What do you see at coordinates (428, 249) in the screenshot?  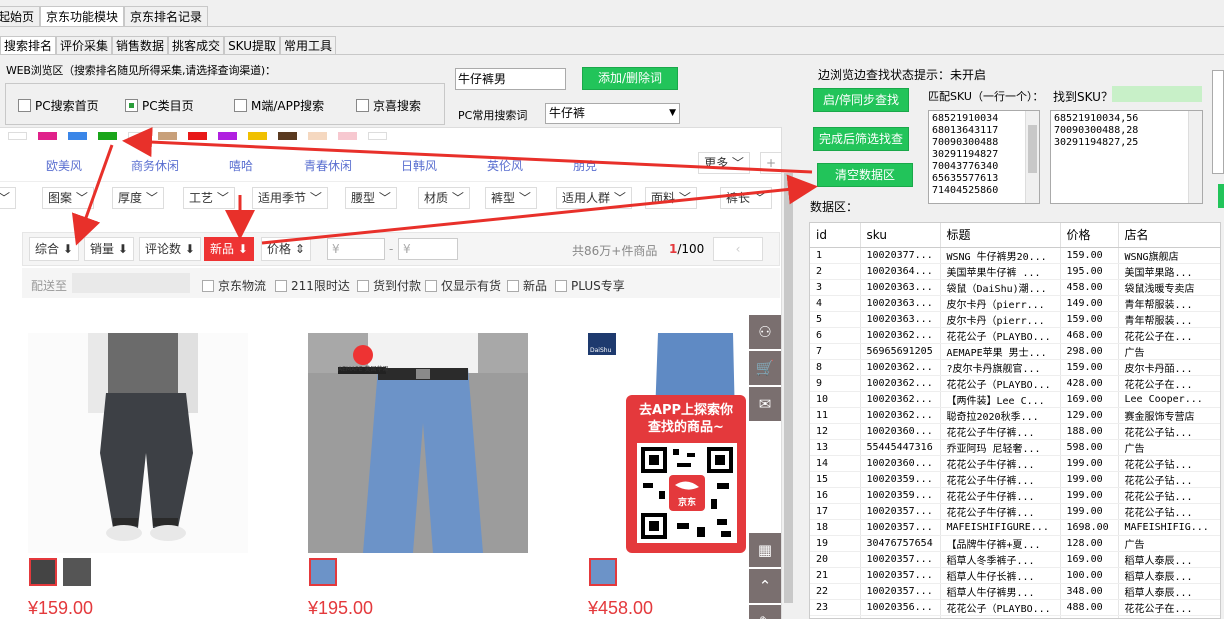 I see `price-to-input: ¥` at bounding box center [428, 249].